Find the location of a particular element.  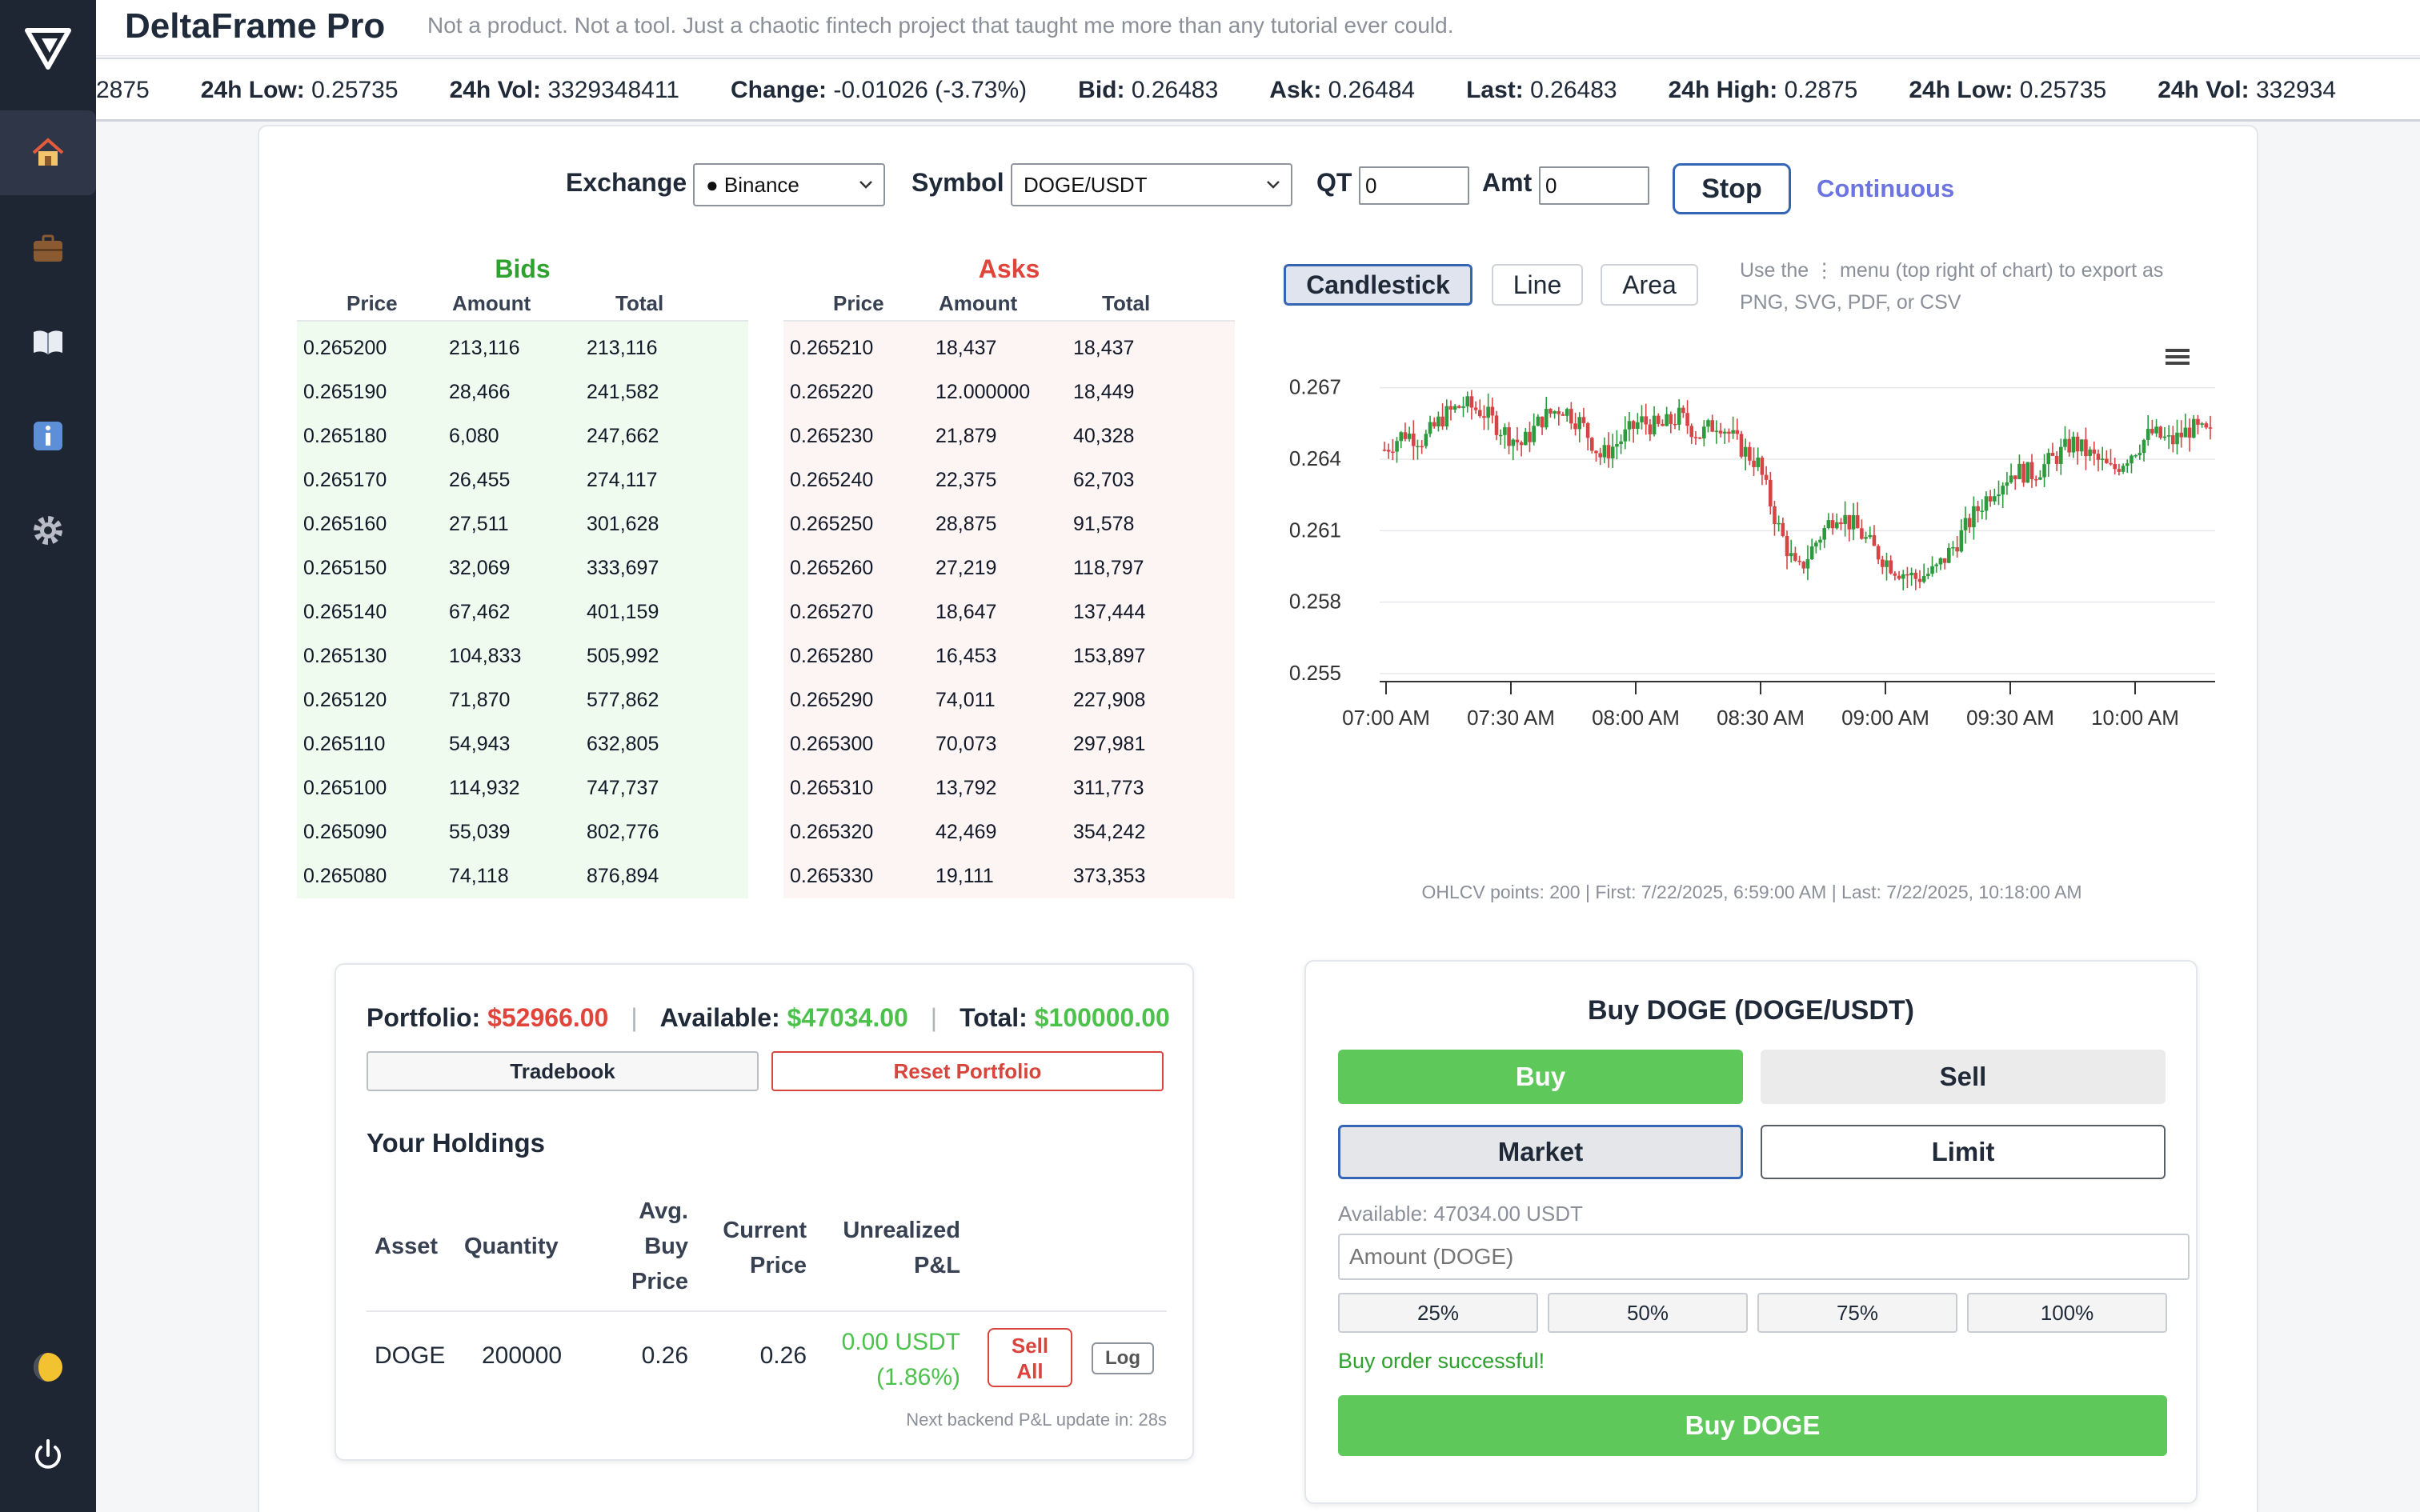

bids-row: 0.265160 27,511 301,628 is located at coordinates (522, 524).